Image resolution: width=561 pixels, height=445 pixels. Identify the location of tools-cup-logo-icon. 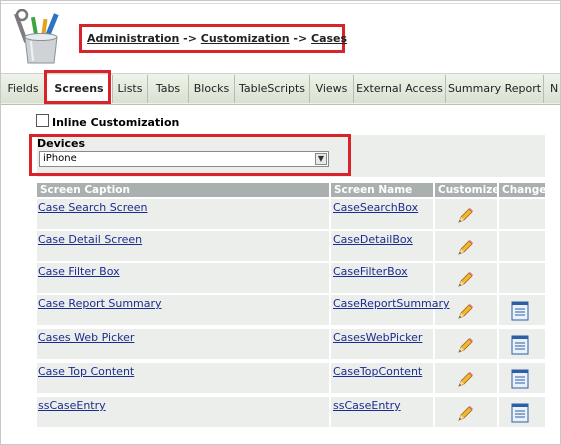
(36, 36).